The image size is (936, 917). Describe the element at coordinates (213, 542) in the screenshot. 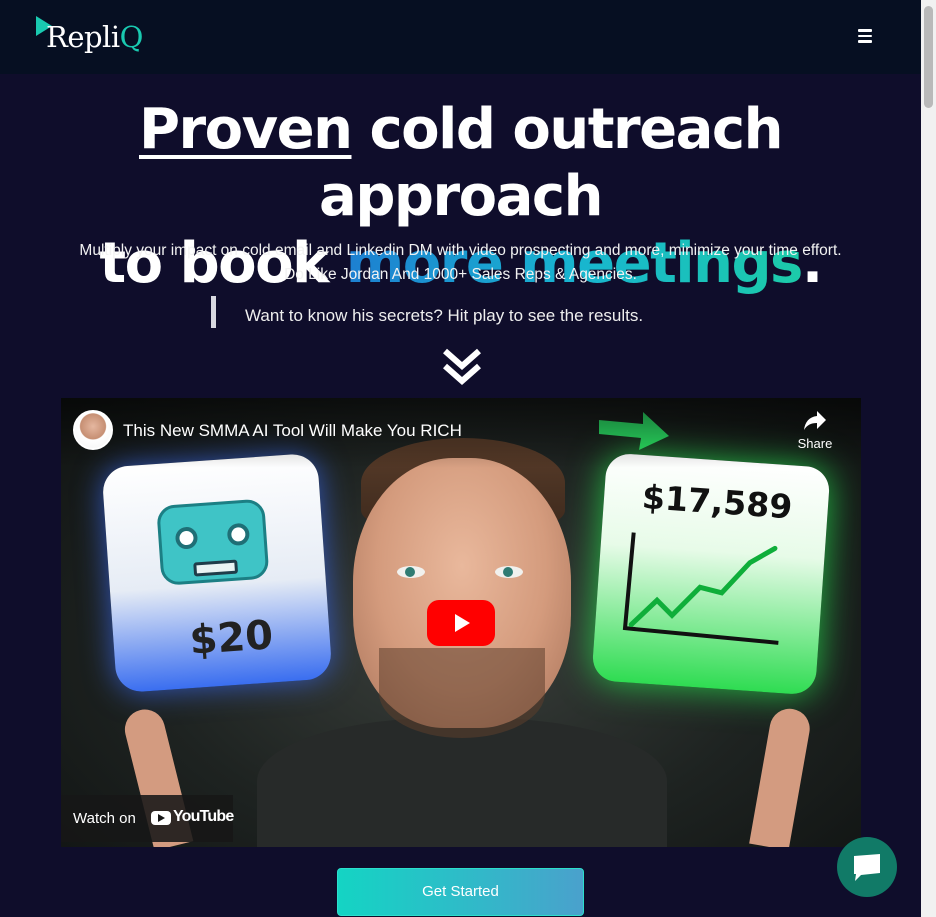

I see `robot-icon` at that location.